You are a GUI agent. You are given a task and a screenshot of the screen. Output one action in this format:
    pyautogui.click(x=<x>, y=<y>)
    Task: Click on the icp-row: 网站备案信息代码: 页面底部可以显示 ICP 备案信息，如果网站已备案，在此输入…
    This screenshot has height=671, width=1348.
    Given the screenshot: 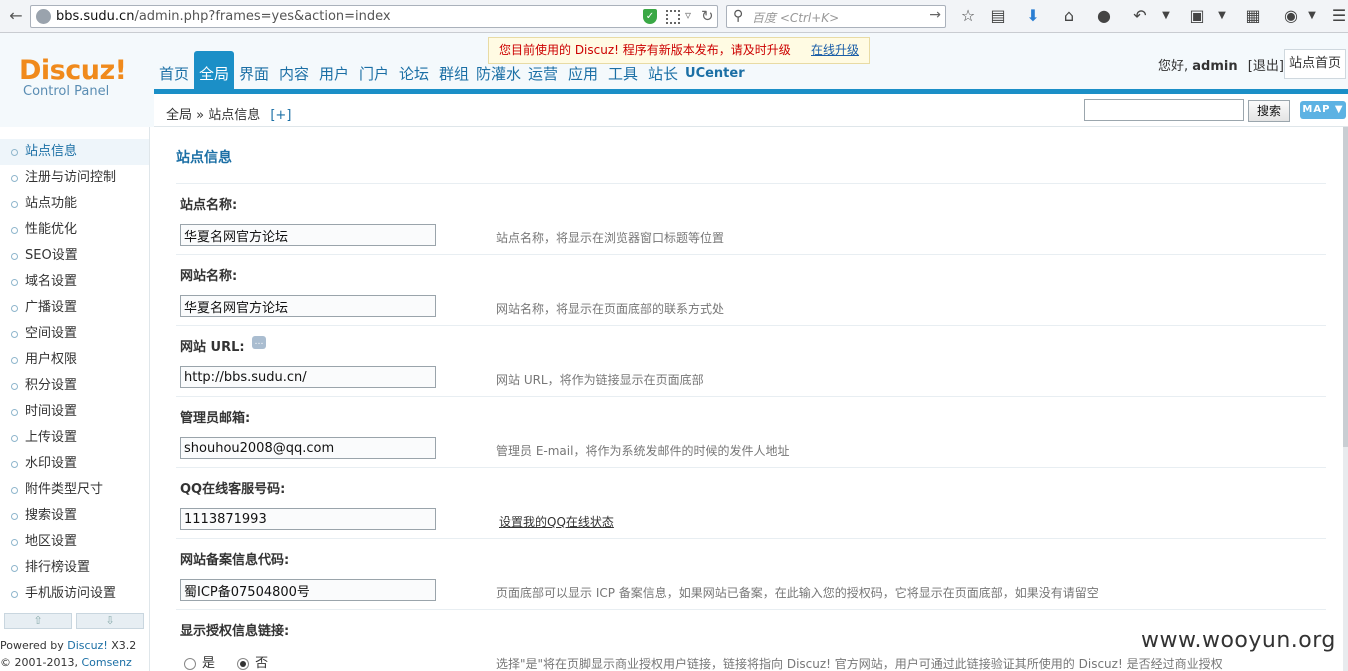 What is the action you would take?
    pyautogui.click(x=751, y=573)
    